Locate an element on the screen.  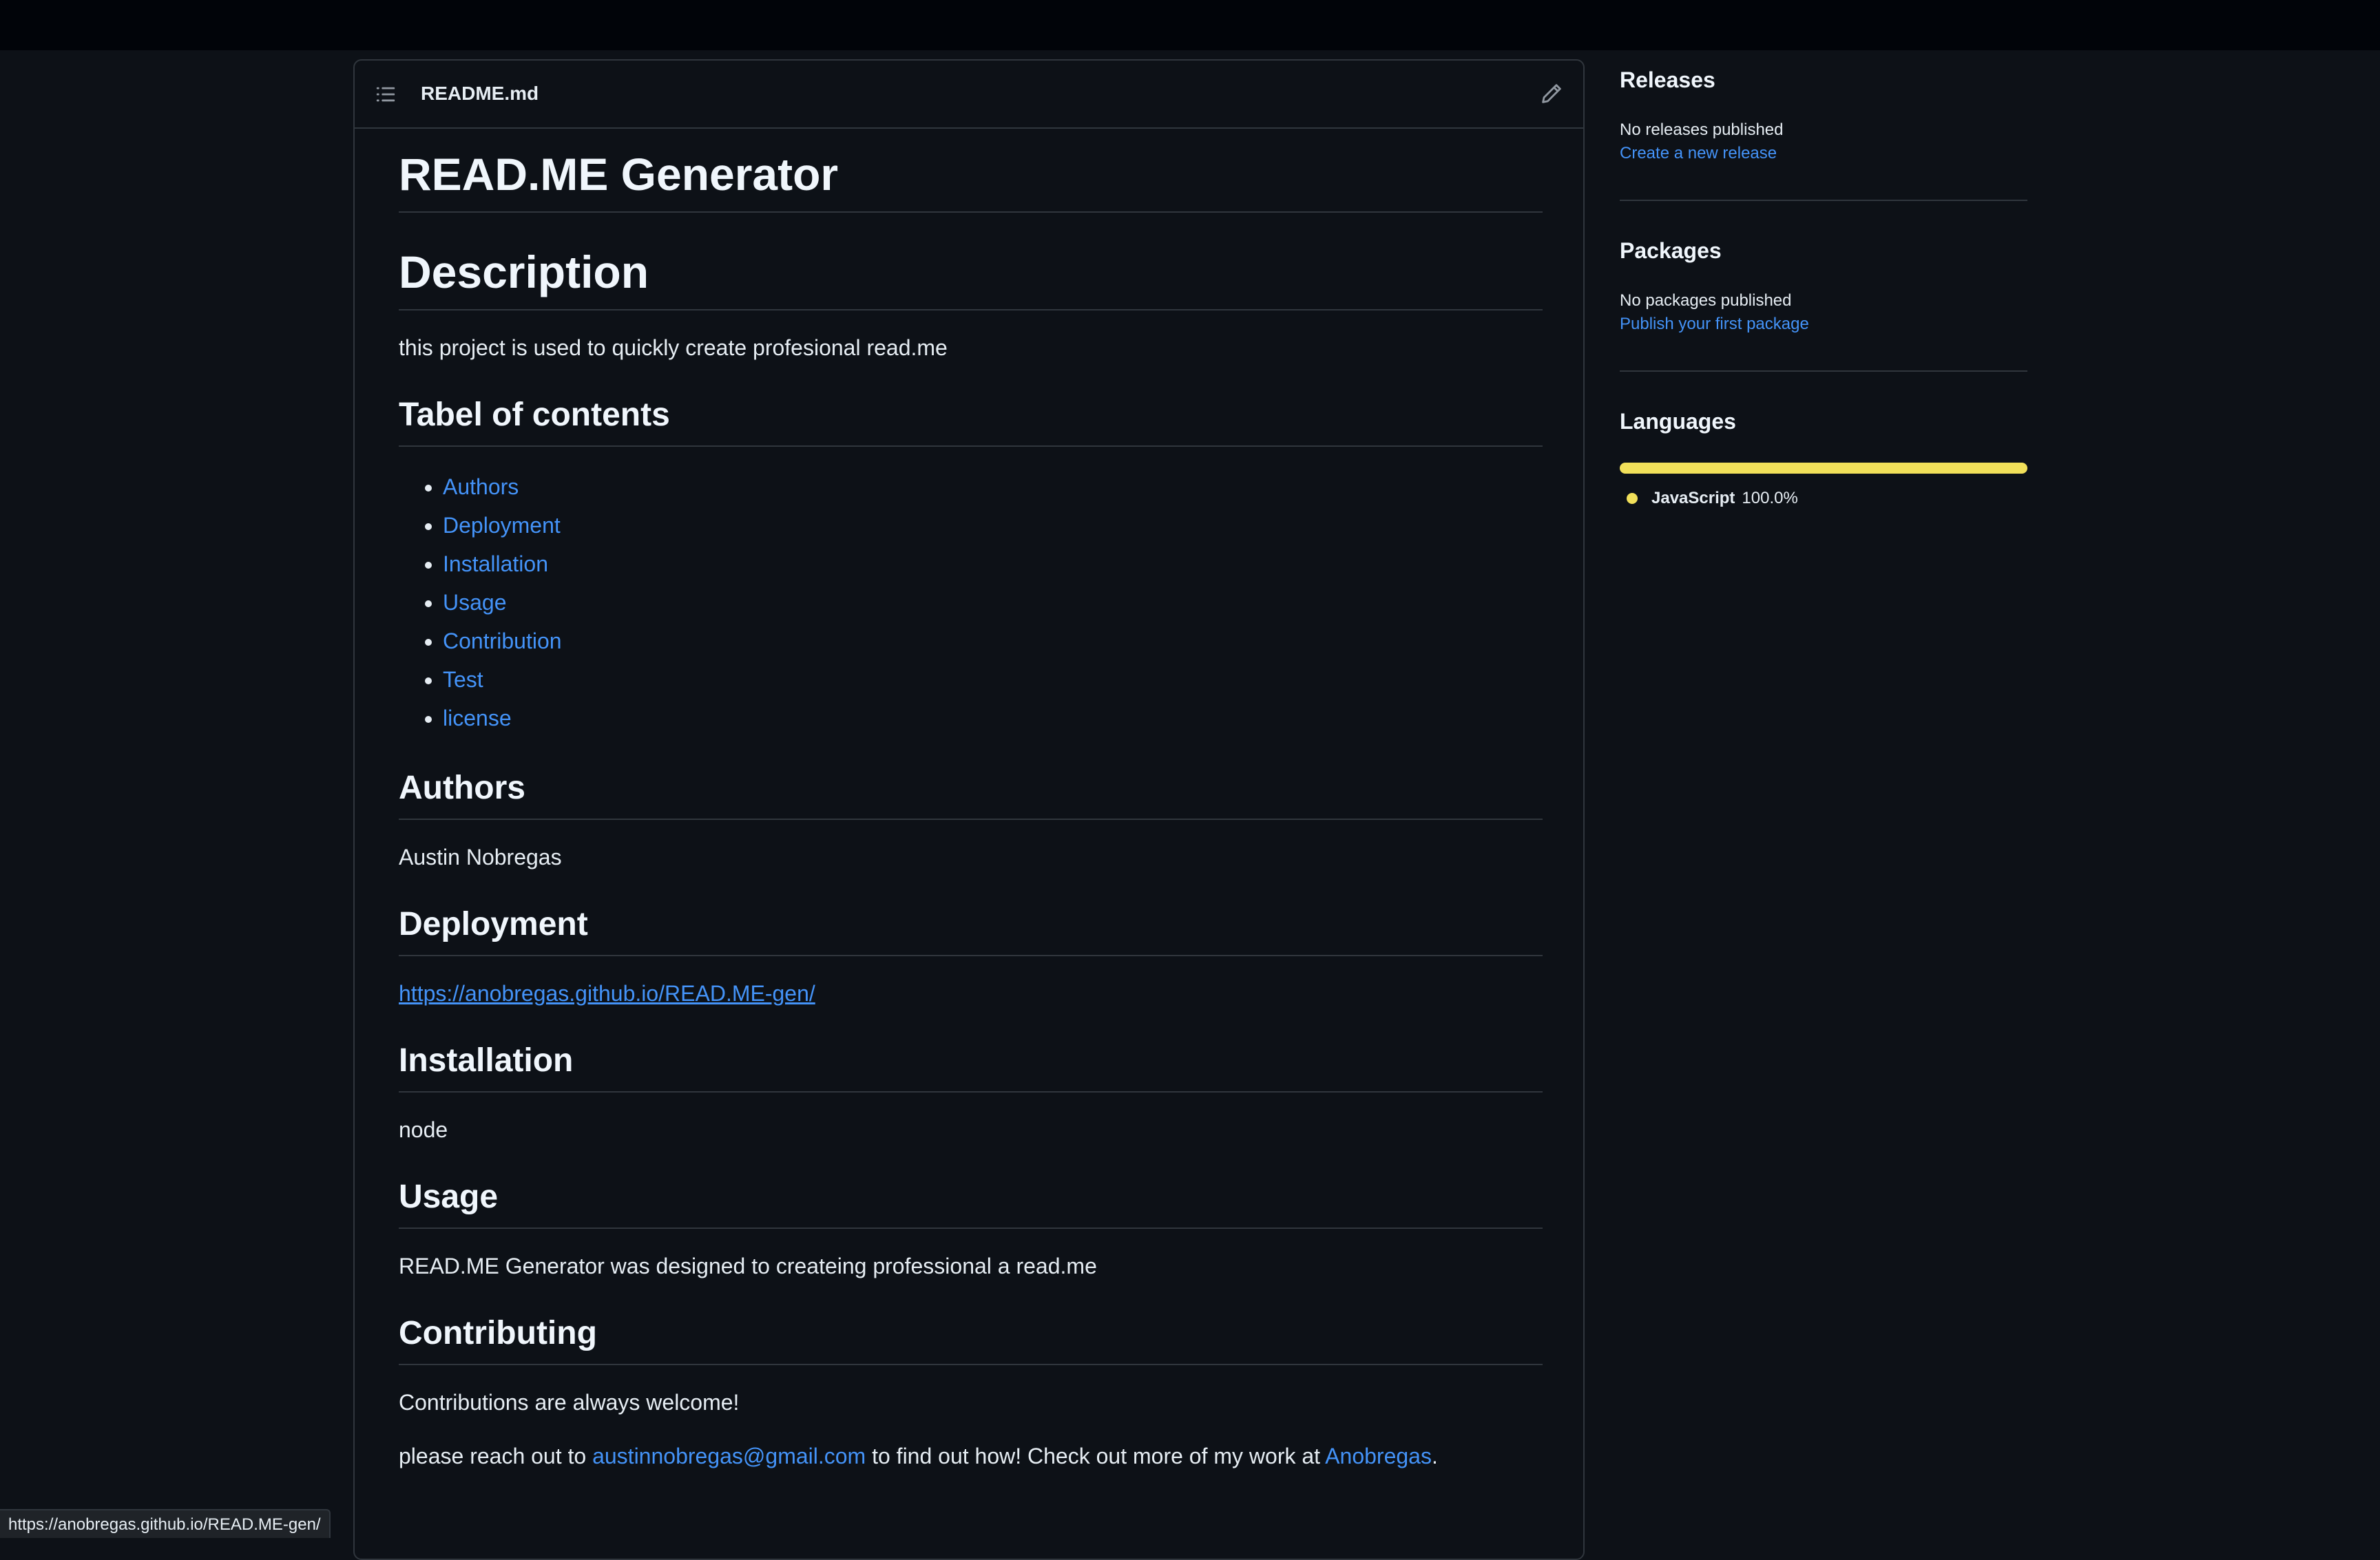
contributing-text: Contributions are always welcome! is located at coordinates (569, 1402).